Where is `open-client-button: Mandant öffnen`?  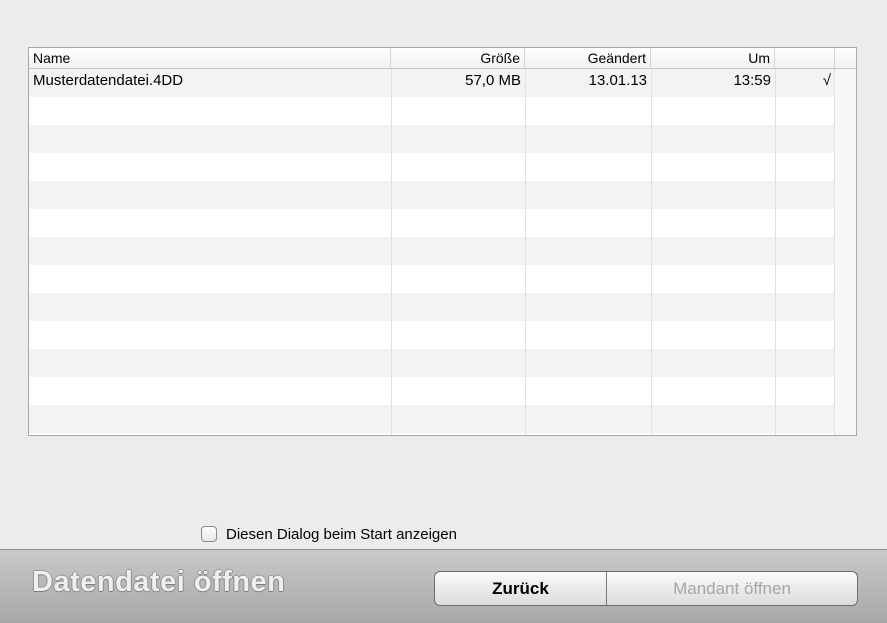 open-client-button: Mandant öffnen is located at coordinates (732, 588).